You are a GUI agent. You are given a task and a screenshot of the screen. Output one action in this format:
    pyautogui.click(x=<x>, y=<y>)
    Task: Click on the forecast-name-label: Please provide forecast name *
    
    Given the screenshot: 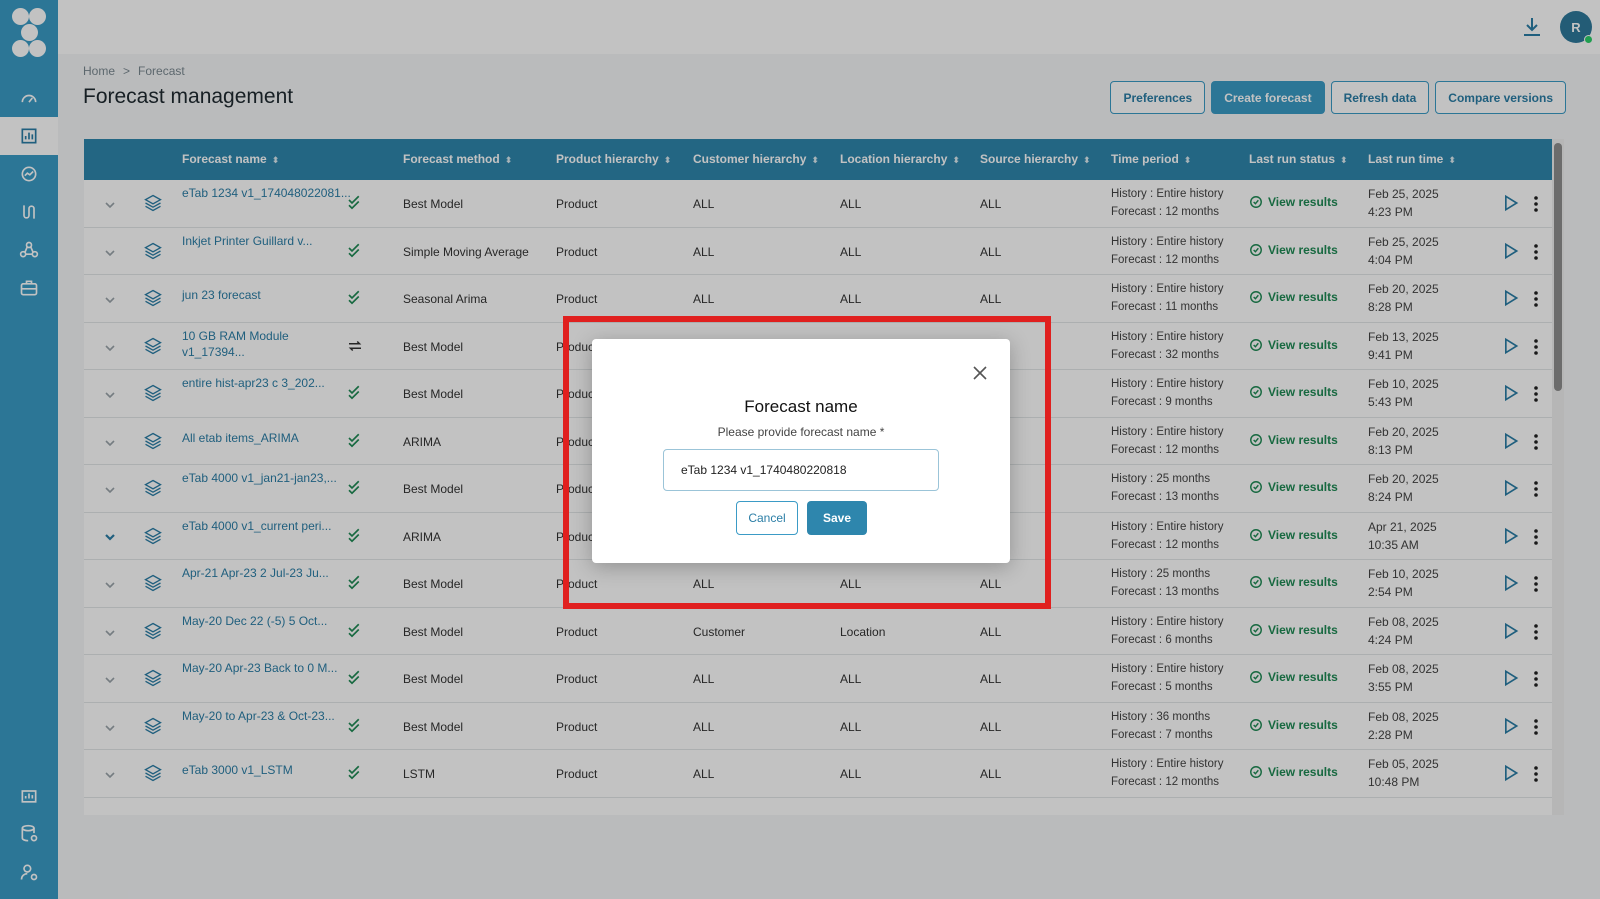 What is the action you would take?
    pyautogui.click(x=801, y=432)
    